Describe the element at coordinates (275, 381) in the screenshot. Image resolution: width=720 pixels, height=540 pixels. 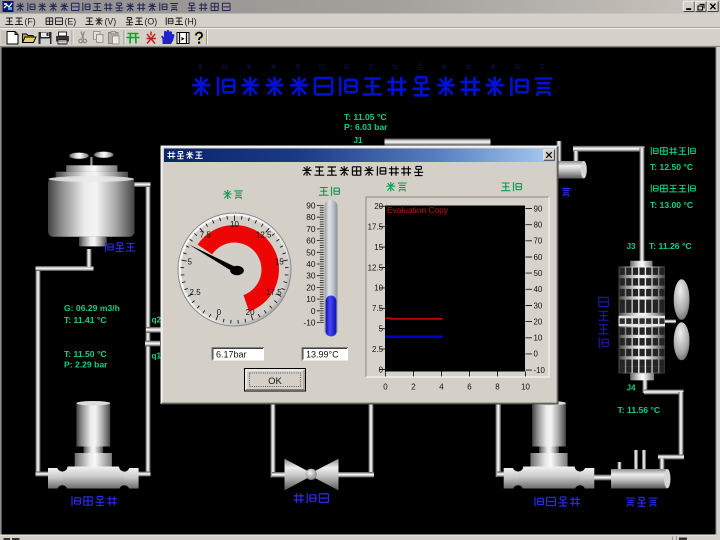
I see `svg-text: OK` at that location.